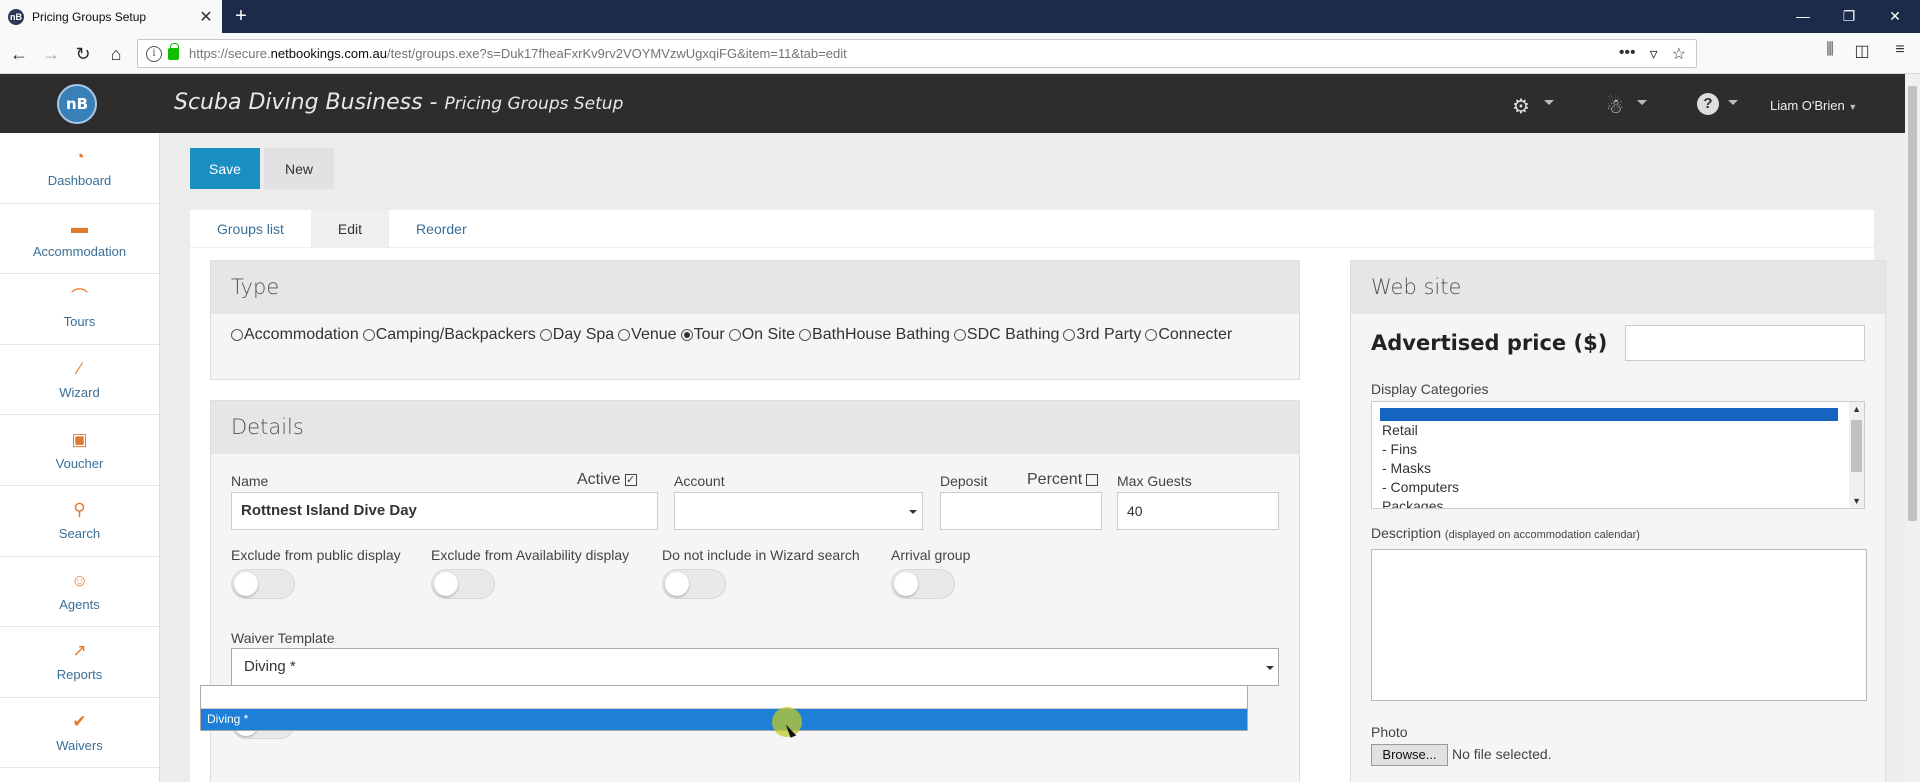 The width and height of the screenshot is (1920, 782). Describe the element at coordinates (1502, 754) in the screenshot. I see `no-file-text: No file selected.` at that location.